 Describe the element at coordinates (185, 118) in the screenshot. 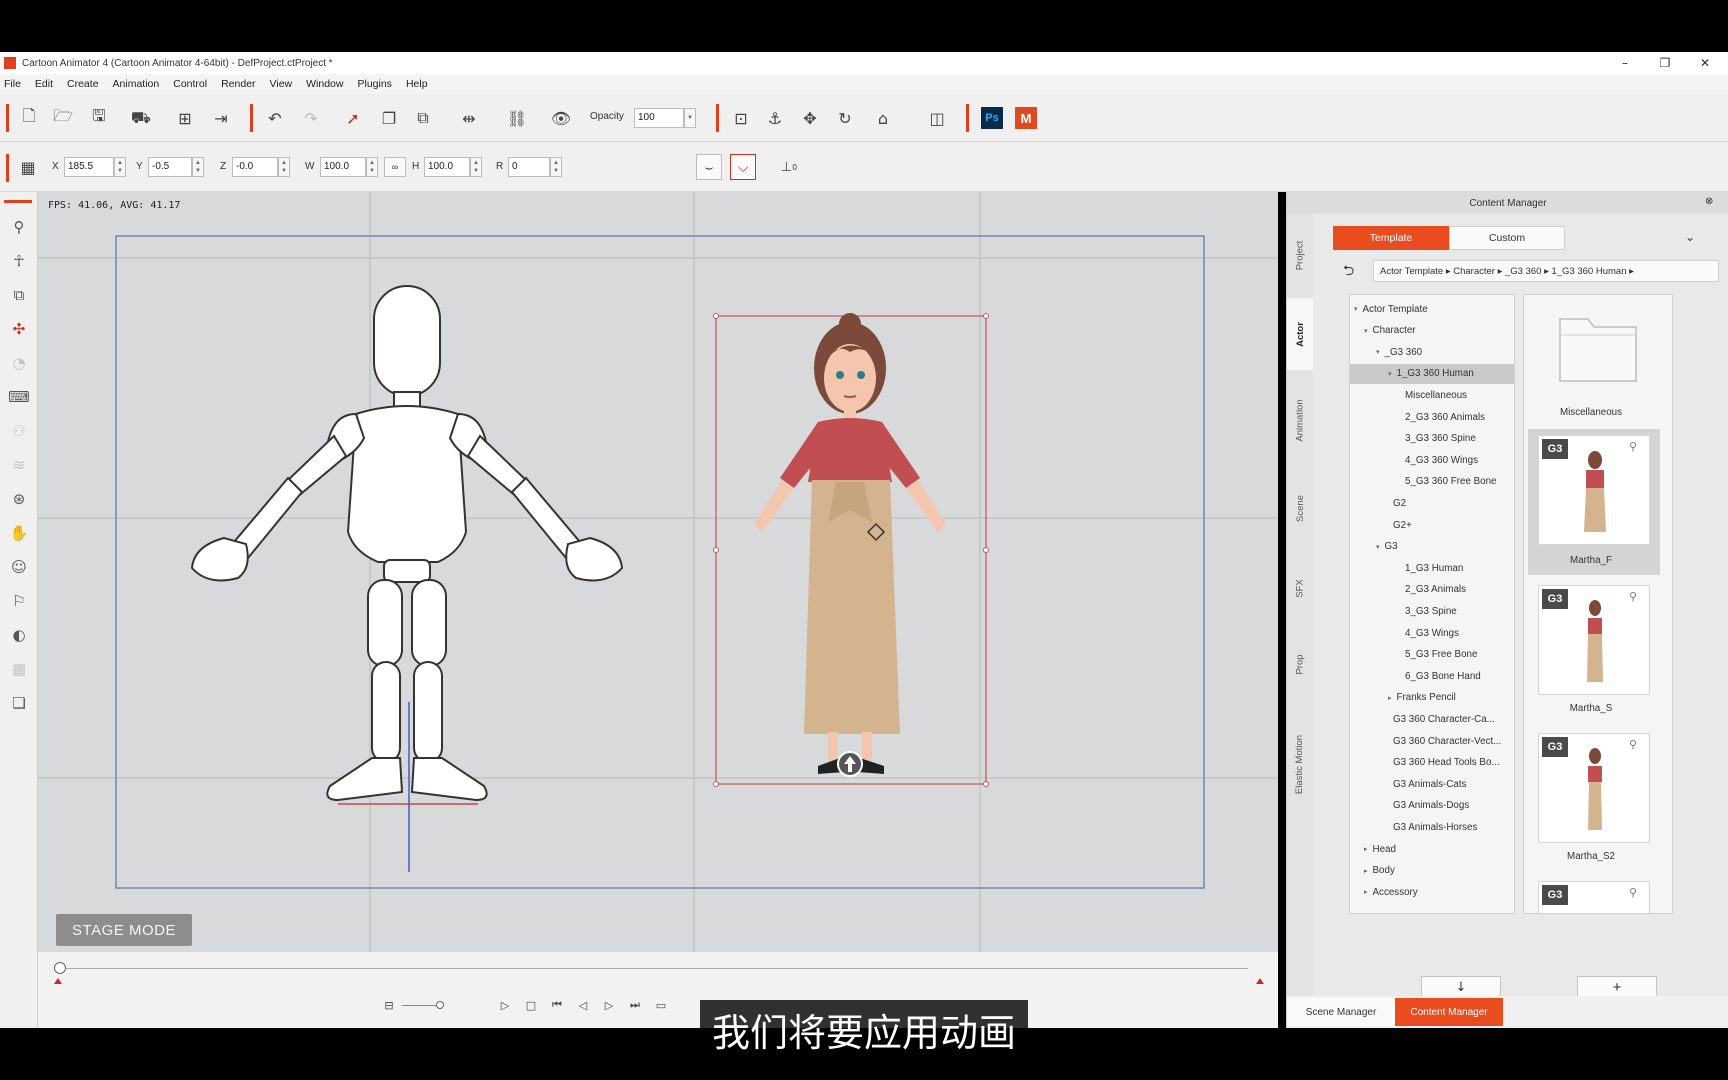

I see `import-icon: ⊞` at that location.